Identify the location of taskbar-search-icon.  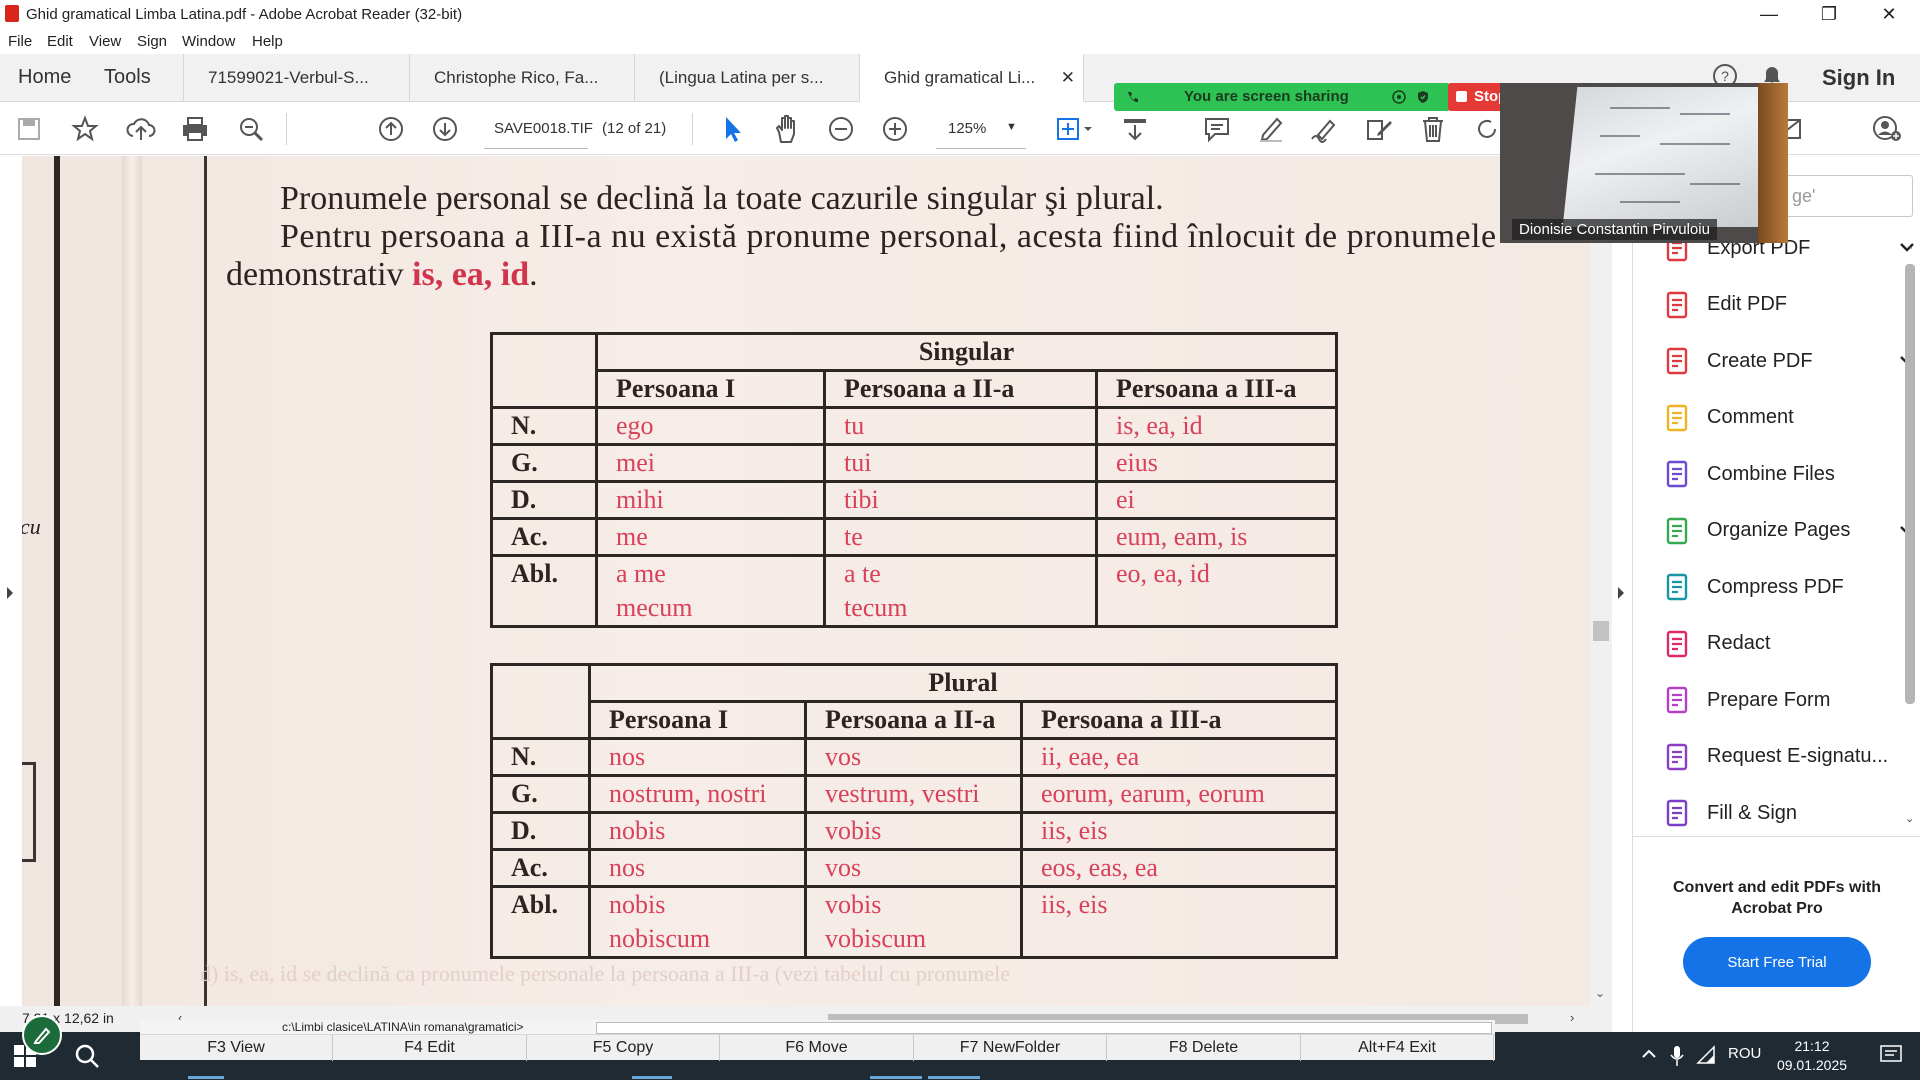
(87, 1056).